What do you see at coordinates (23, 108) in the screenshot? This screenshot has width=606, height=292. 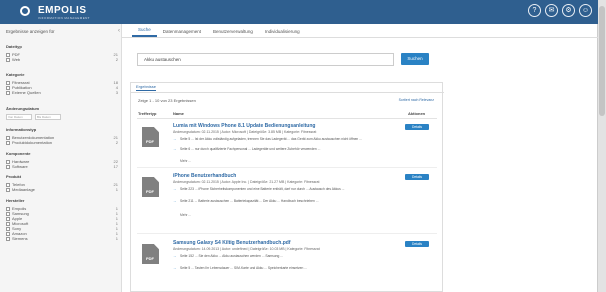 I see `facet-title: Änderungsdatum` at bounding box center [23, 108].